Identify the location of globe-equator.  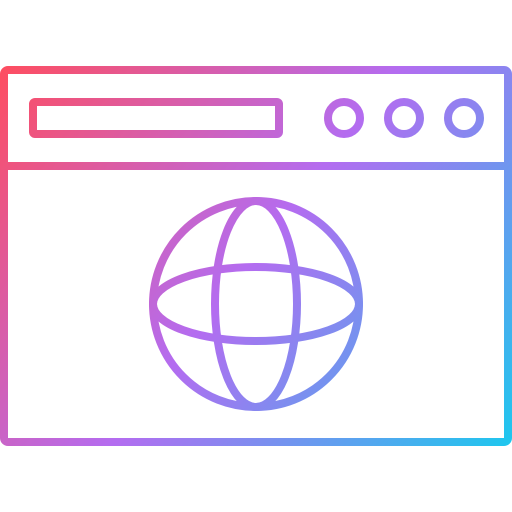
(256, 304).